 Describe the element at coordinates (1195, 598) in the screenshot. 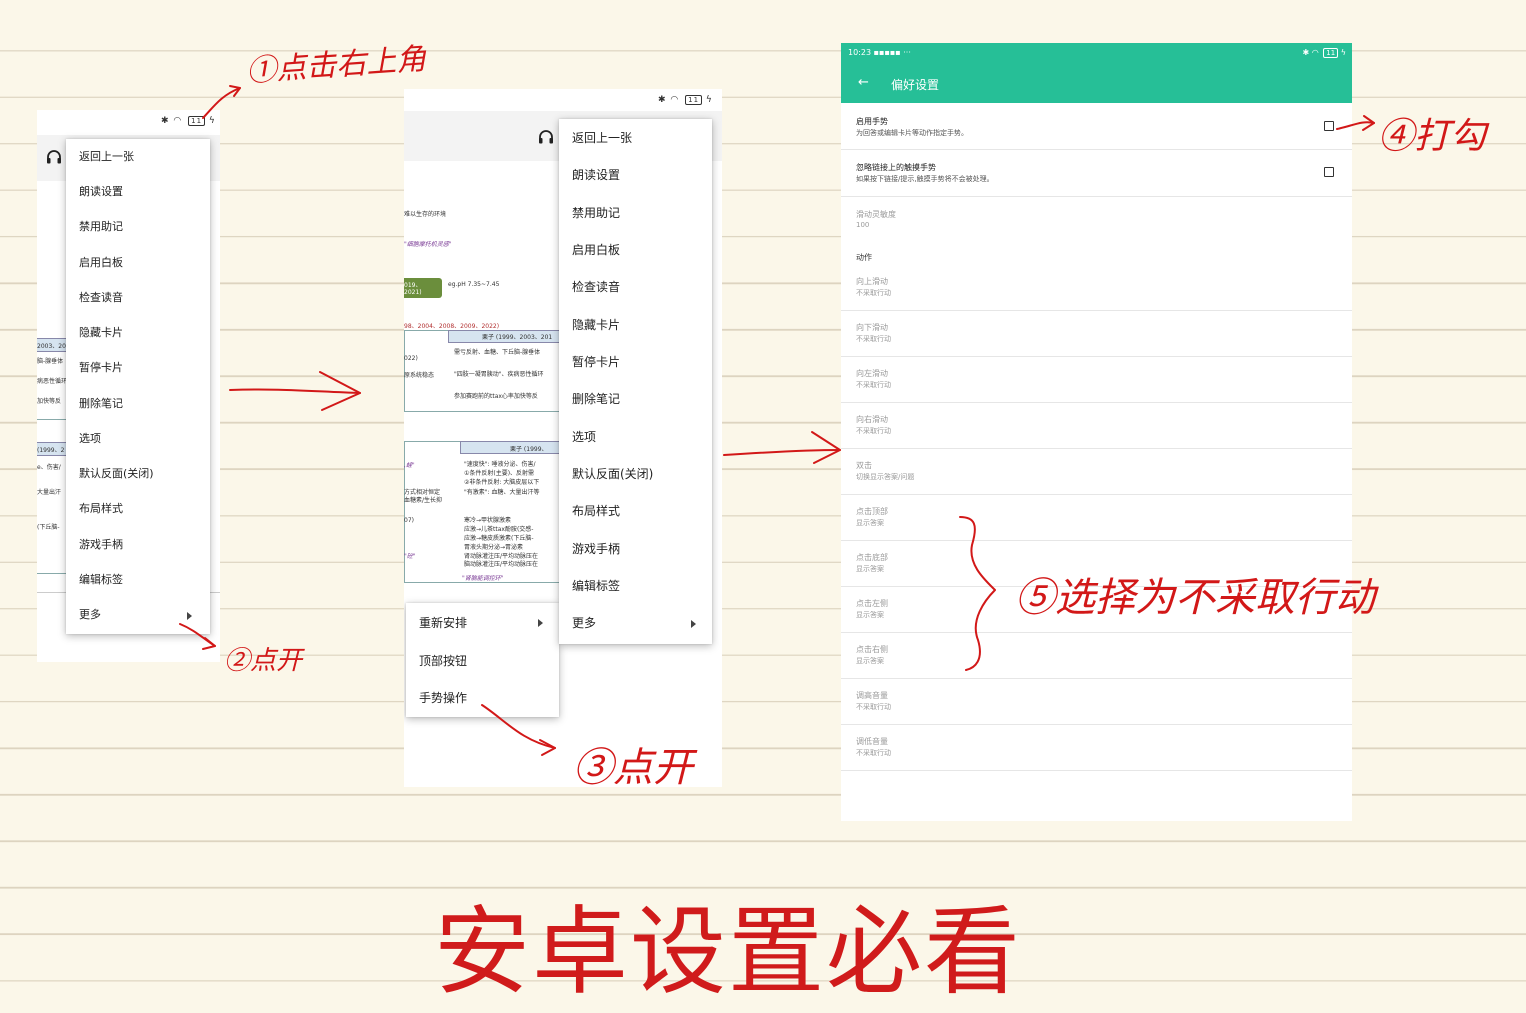

I see `annotation-step-5: ⑤选择为不采取行动` at that location.